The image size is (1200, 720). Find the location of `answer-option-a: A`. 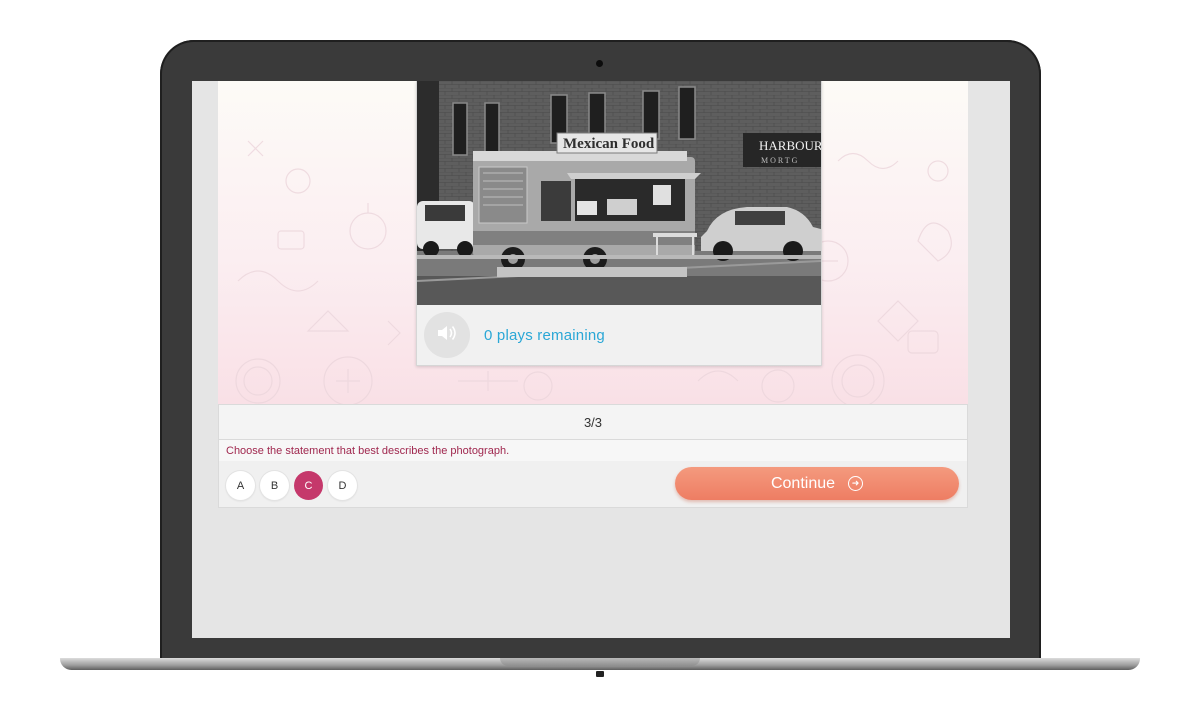

answer-option-a: A is located at coordinates (240, 485).